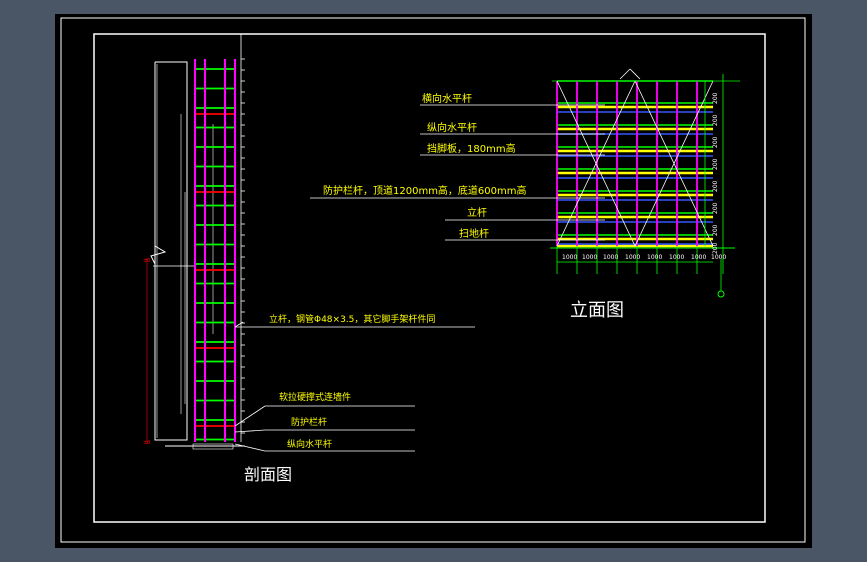 The image size is (867, 562). I want to click on level-marker, so click(721, 294).